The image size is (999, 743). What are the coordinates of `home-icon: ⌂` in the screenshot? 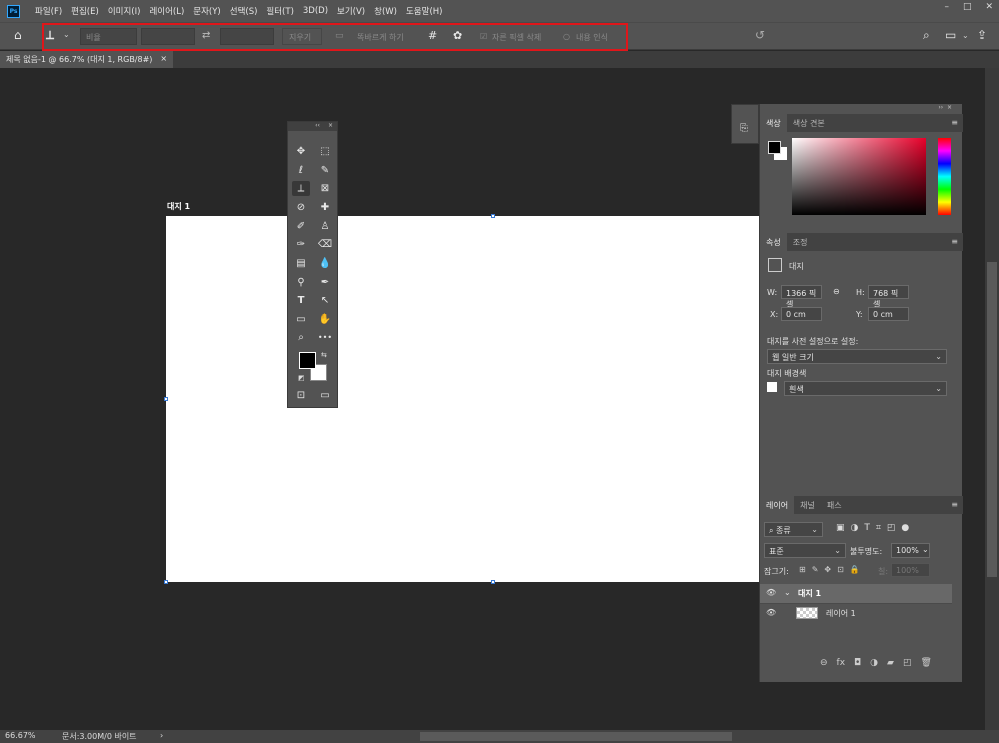 It's located at (18, 35).